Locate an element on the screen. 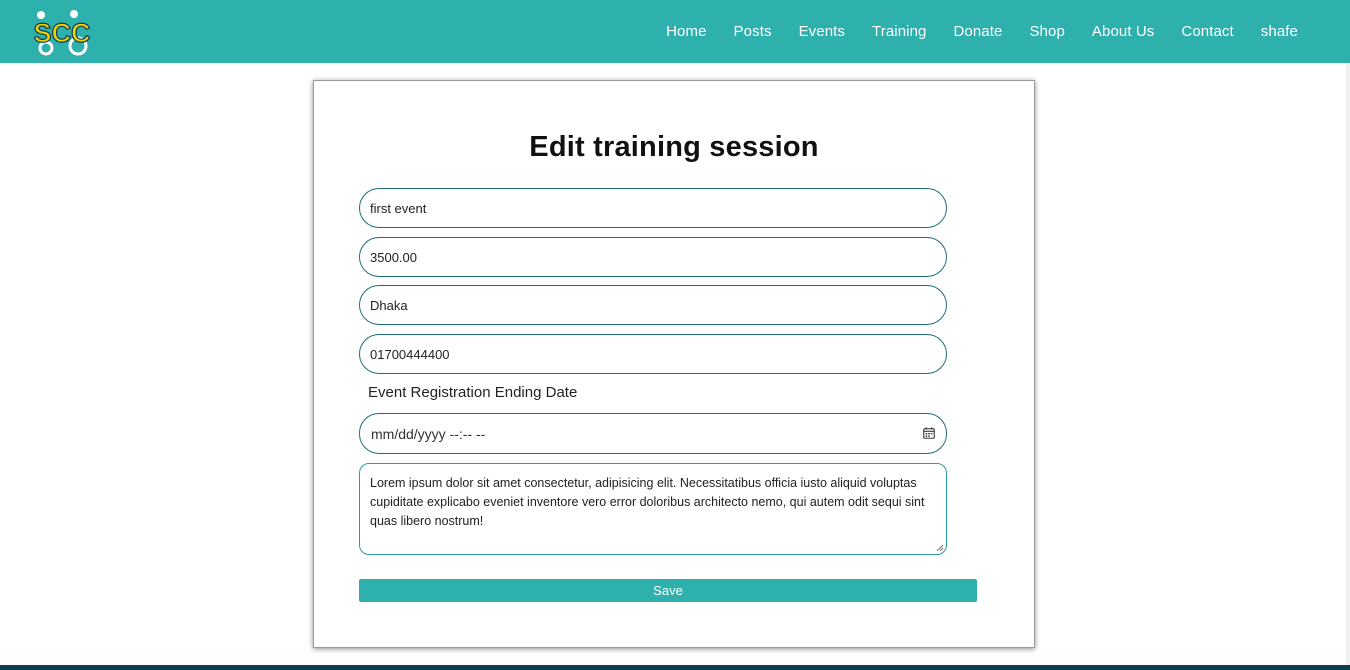 The width and height of the screenshot is (1350, 670). footer-edge-bar is located at coordinates (675, 667).